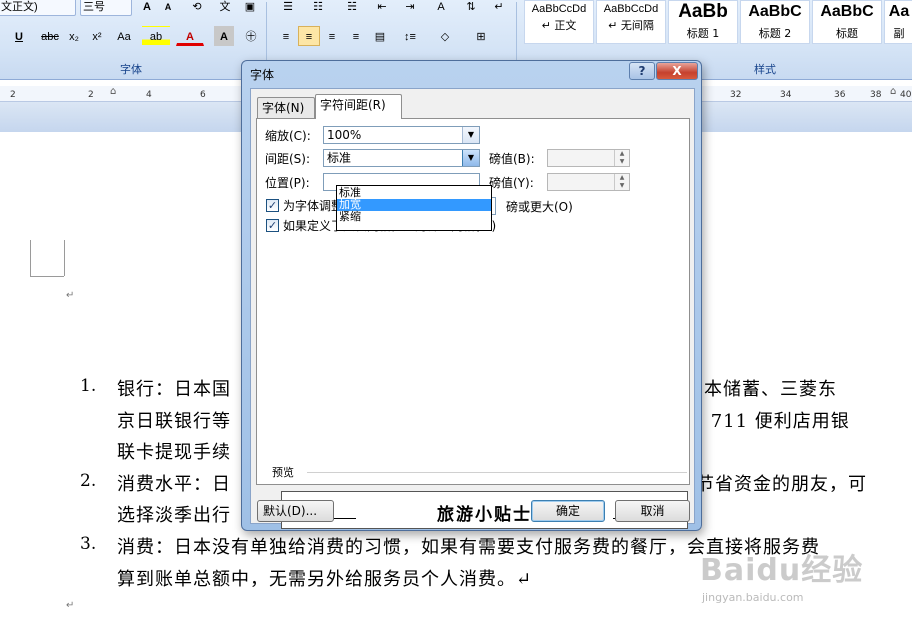  What do you see at coordinates (401, 135) in the screenshot?
I see `scale-combo: 100% ▼` at bounding box center [401, 135].